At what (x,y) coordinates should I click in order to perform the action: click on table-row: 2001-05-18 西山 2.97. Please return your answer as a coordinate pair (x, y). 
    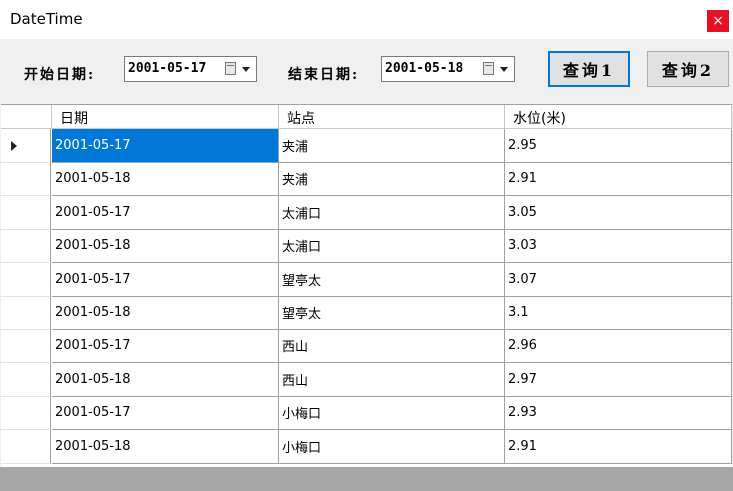
    Looking at the image, I should click on (366, 379).